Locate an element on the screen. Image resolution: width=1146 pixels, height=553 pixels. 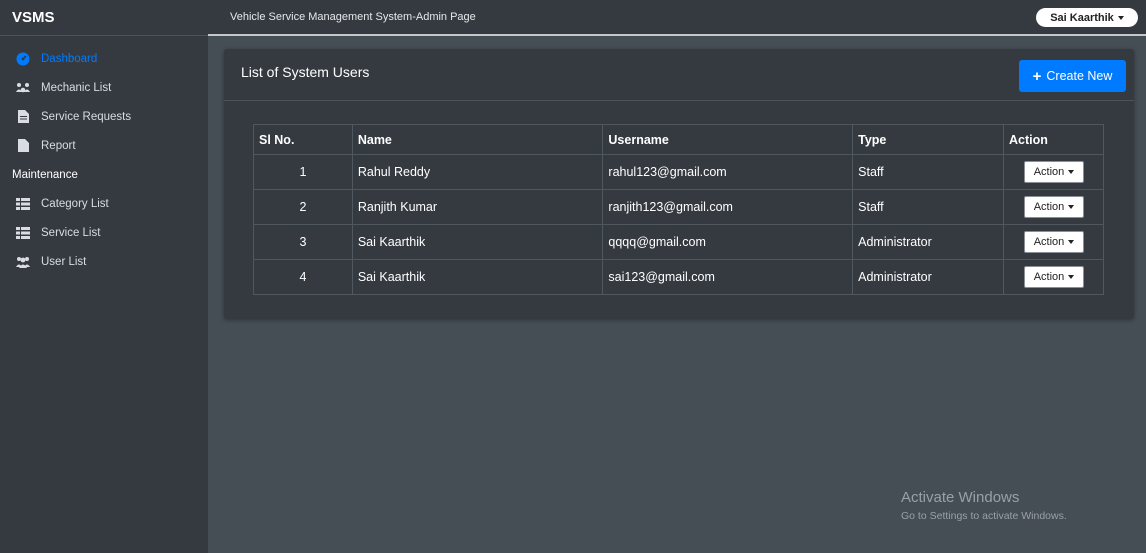
sidebar-item-report: Report is located at coordinates (104, 145).